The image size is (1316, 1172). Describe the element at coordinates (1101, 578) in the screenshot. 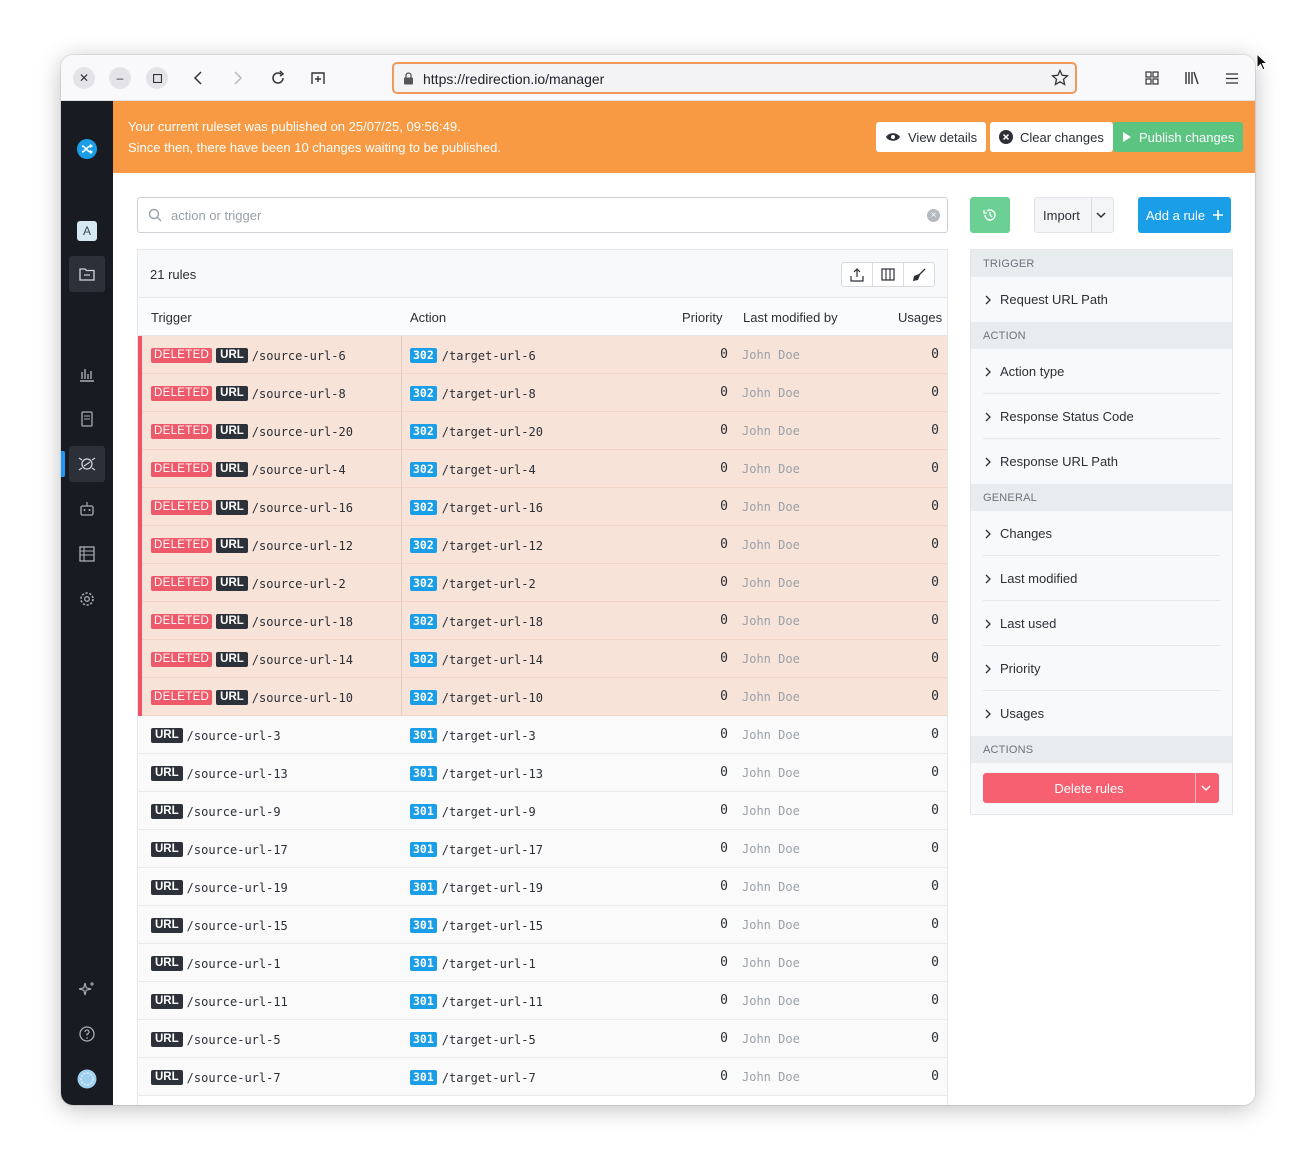

I see `filter-last-modified: Last modified` at that location.